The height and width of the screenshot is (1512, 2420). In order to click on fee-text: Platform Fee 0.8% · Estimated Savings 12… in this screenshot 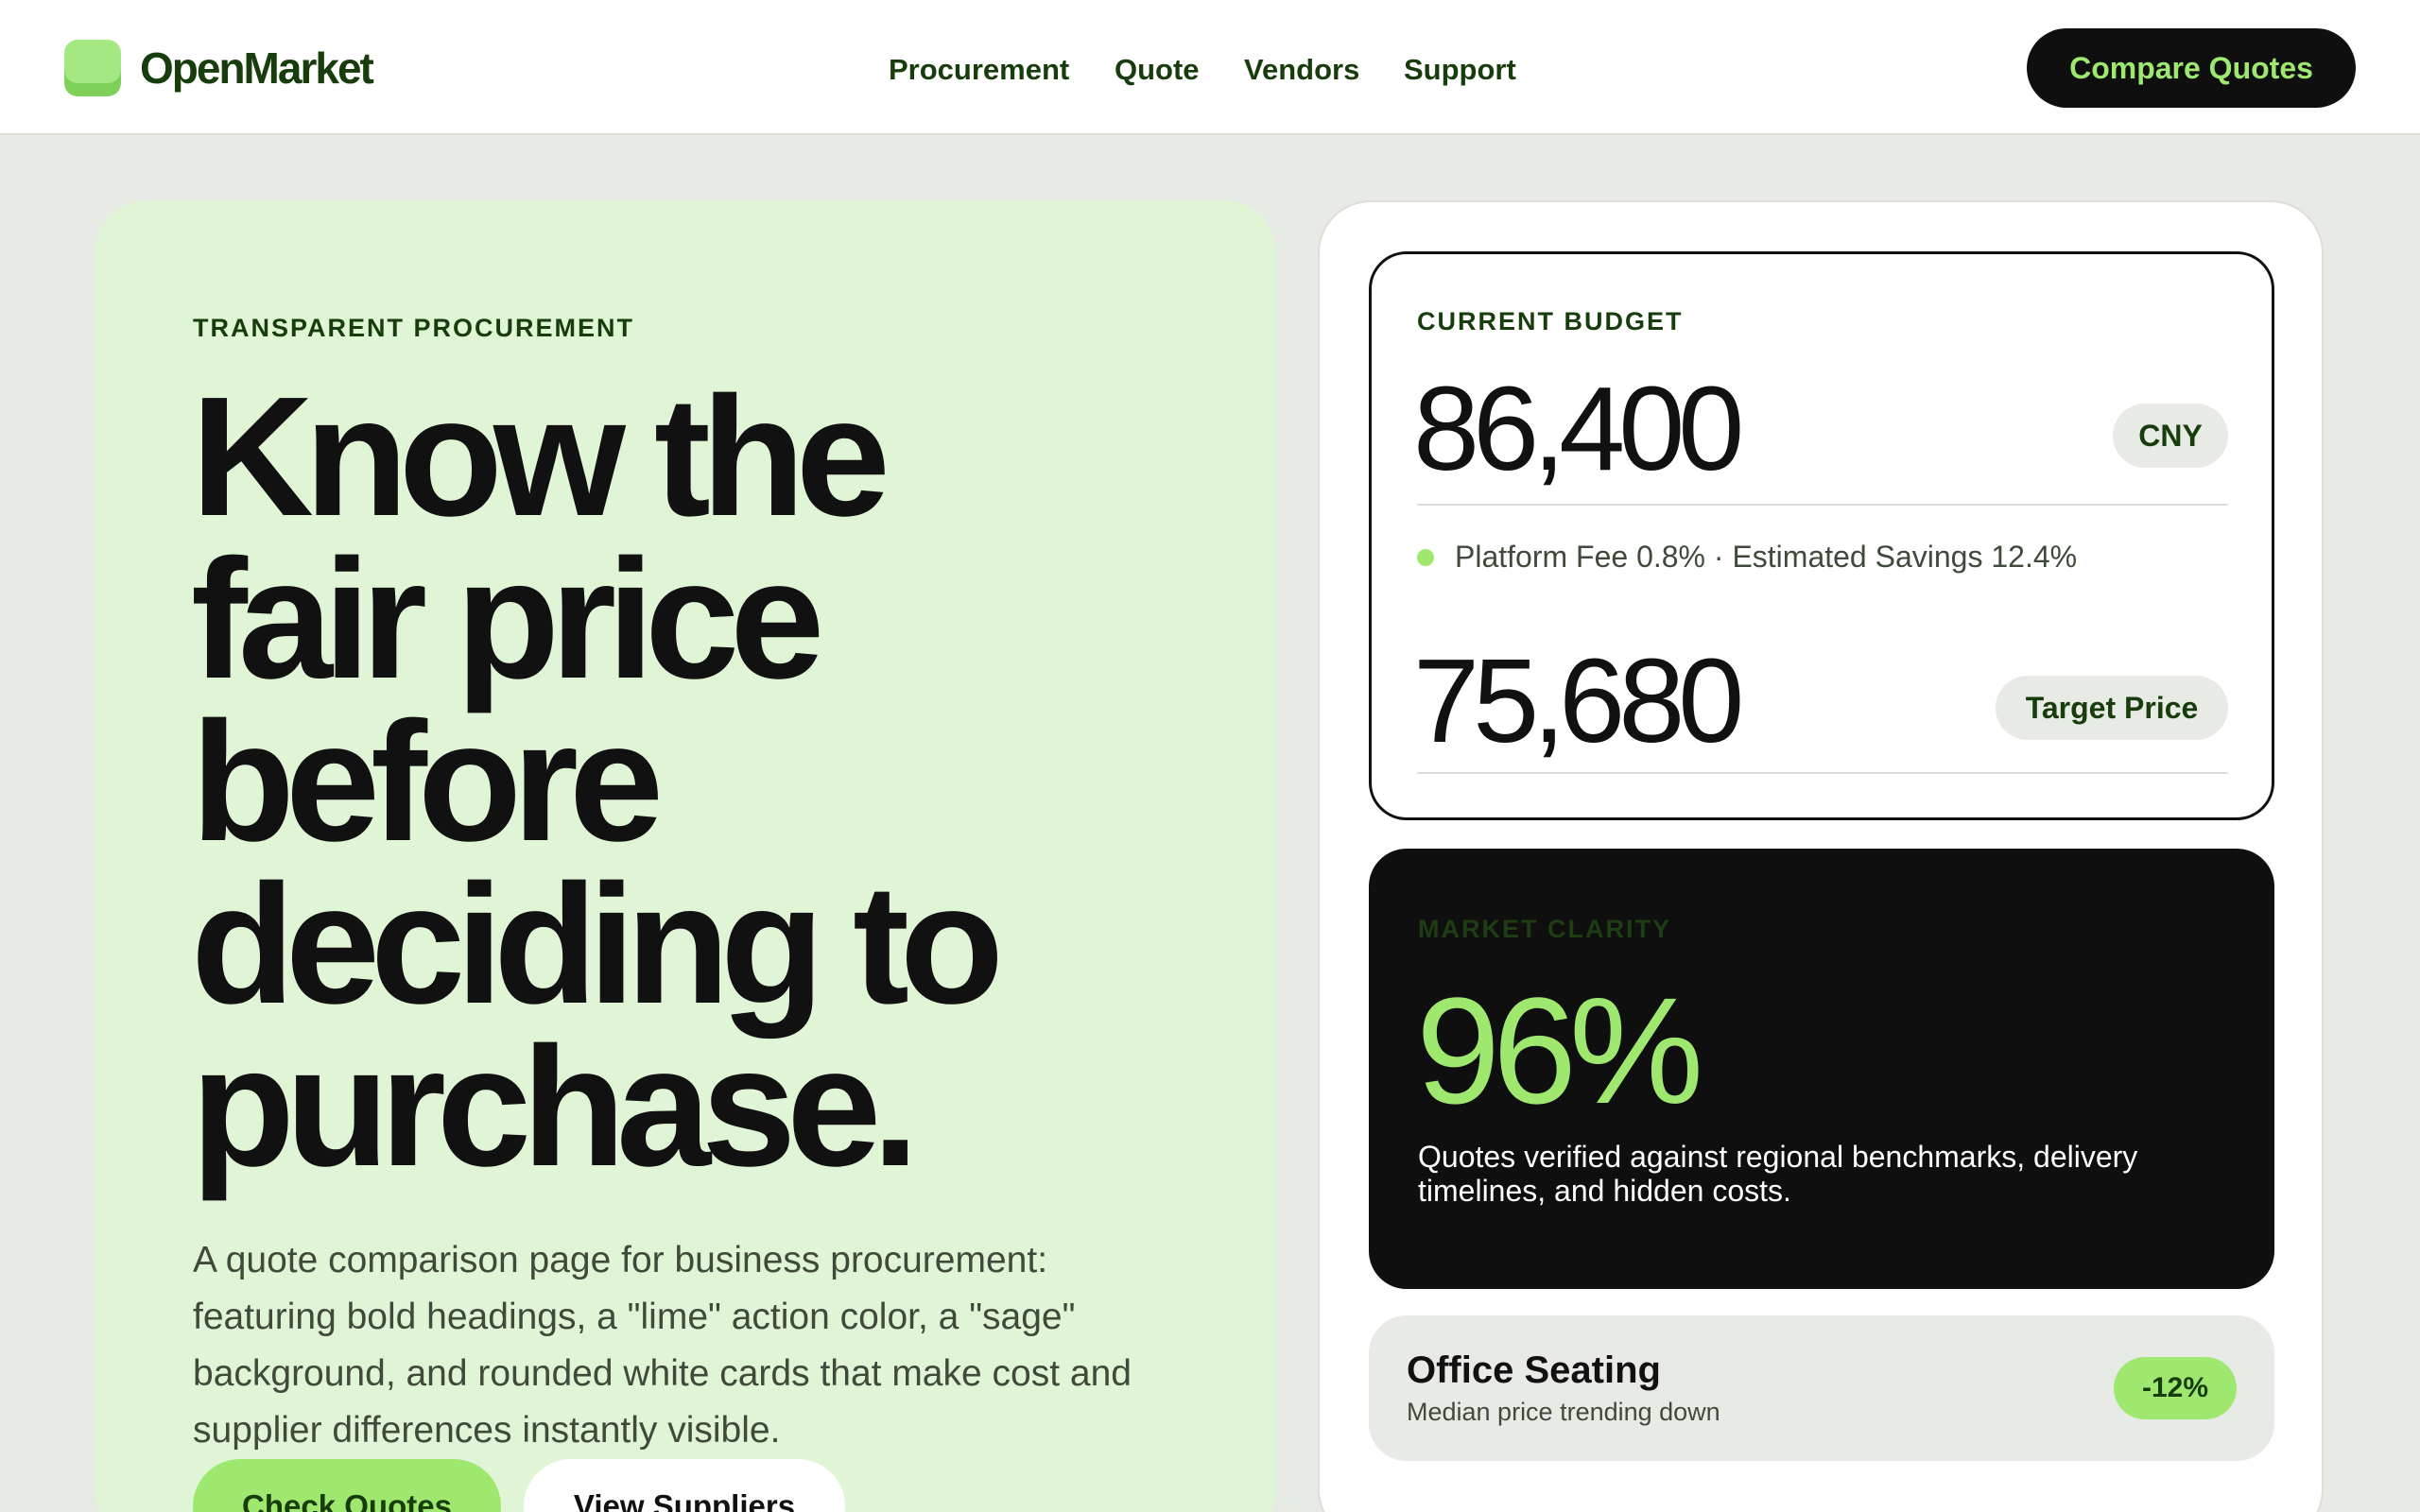, I will do `click(1766, 557)`.